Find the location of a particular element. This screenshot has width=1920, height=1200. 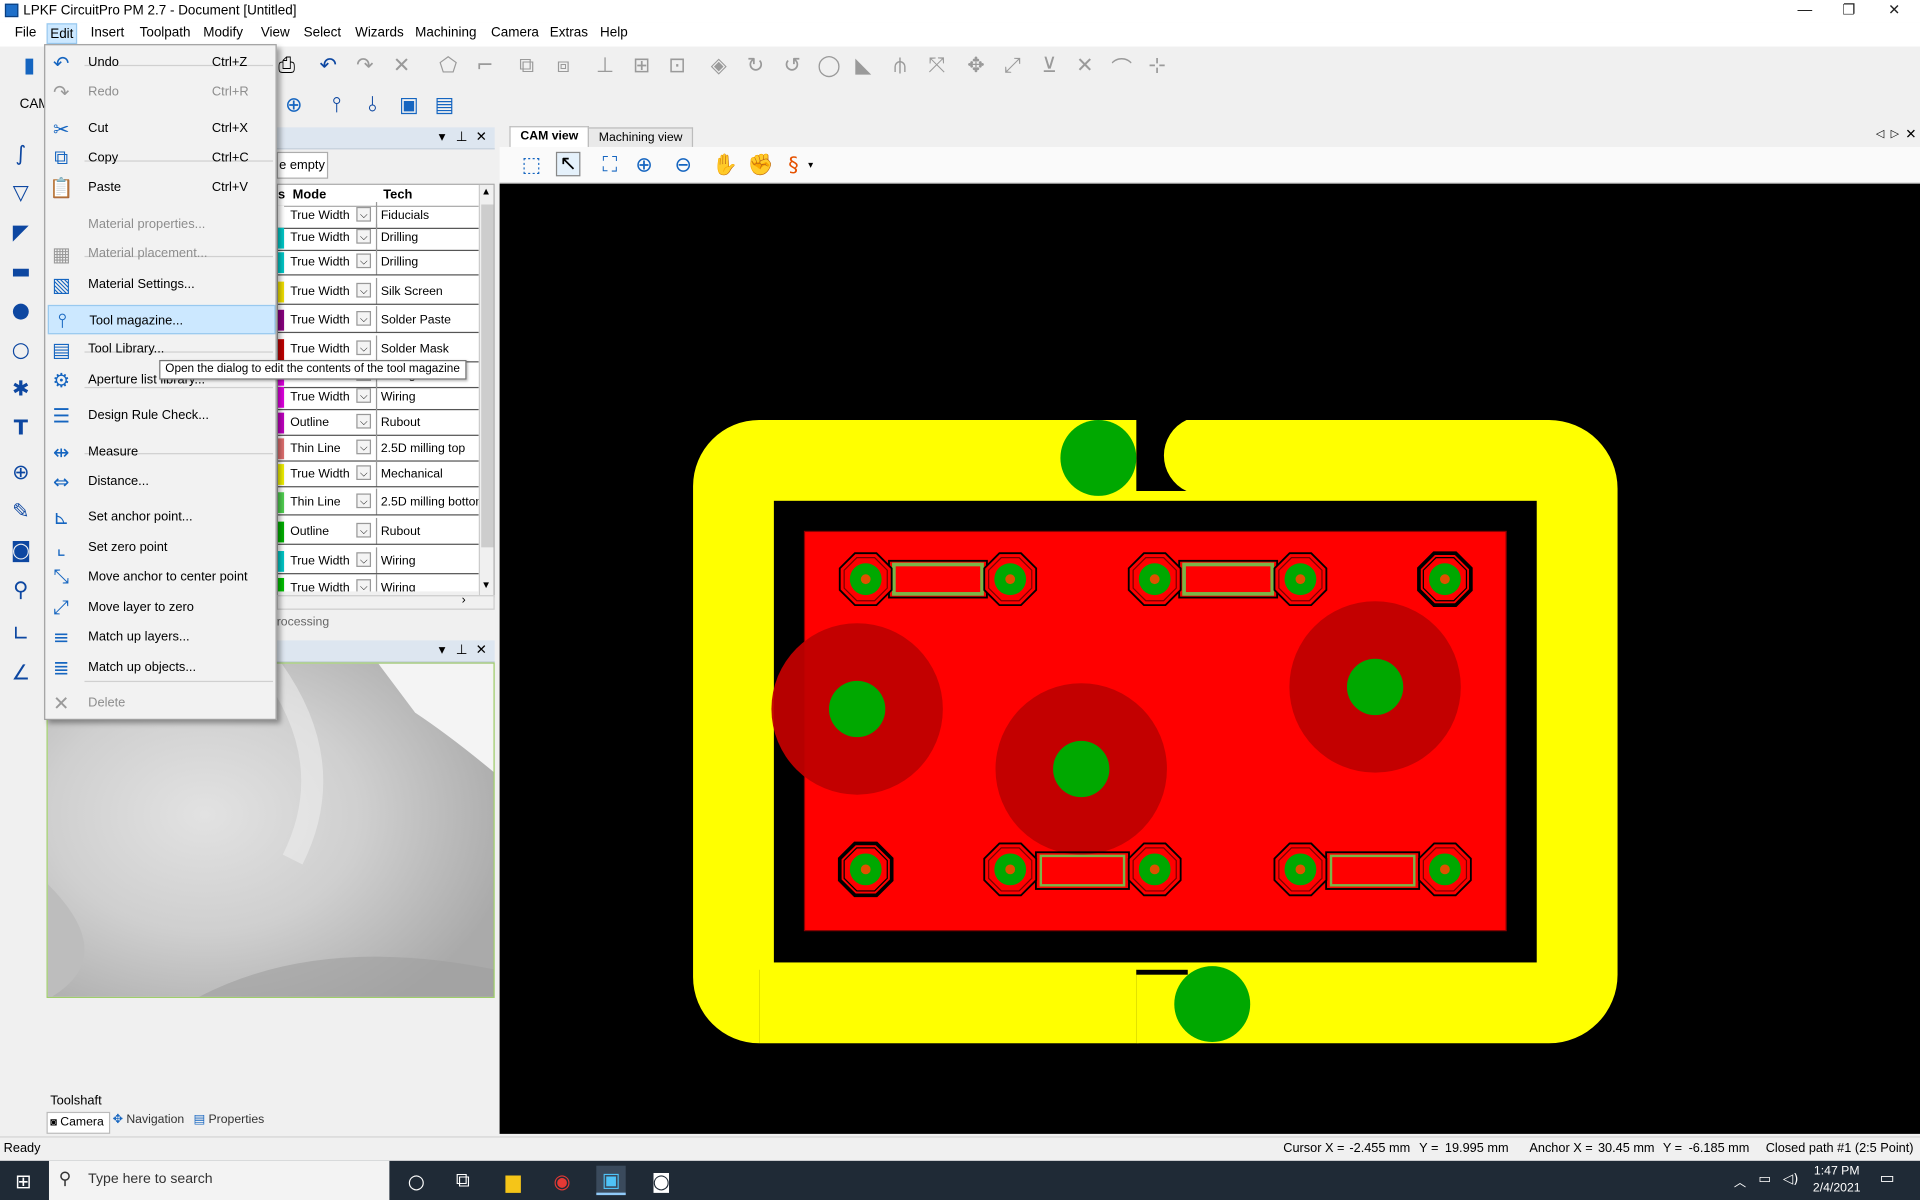

pen-icon: ✎ is located at coordinates (21, 512).